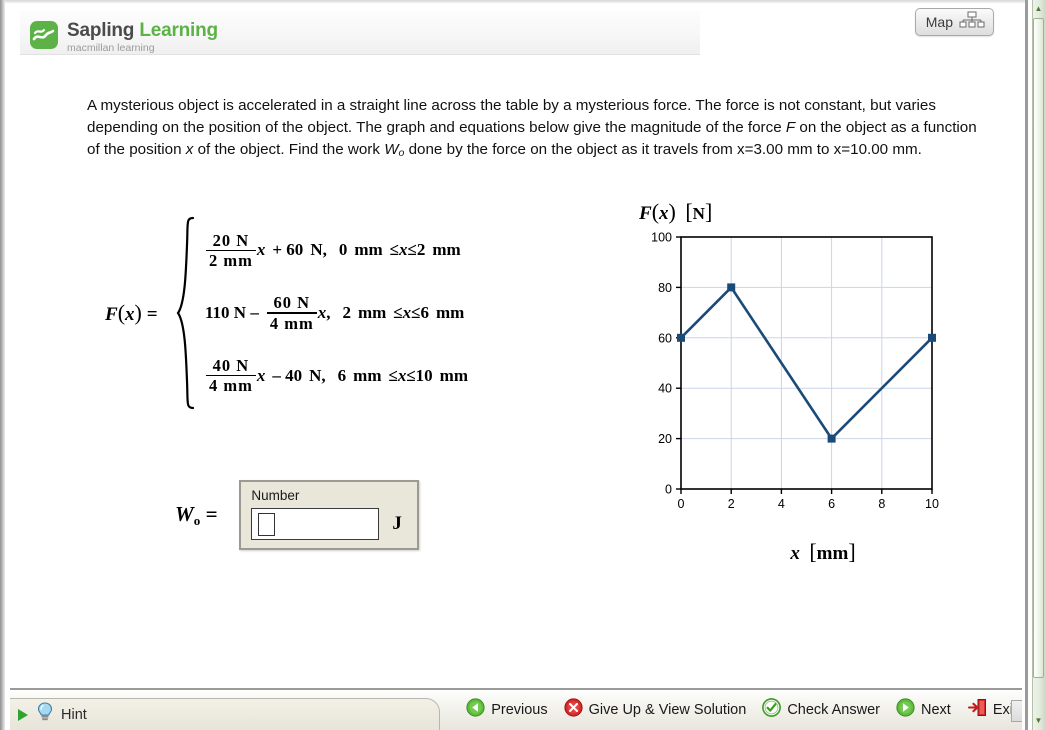 The image size is (1045, 730). Describe the element at coordinates (573, 710) in the screenshot. I see `red-x-circle-icon` at that location.